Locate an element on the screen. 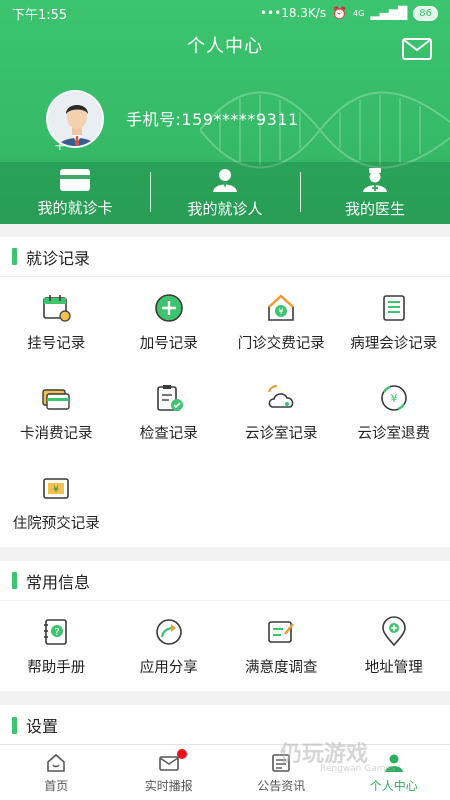 This screenshot has height=800, width=450. doctor-icon is located at coordinates (375, 179).